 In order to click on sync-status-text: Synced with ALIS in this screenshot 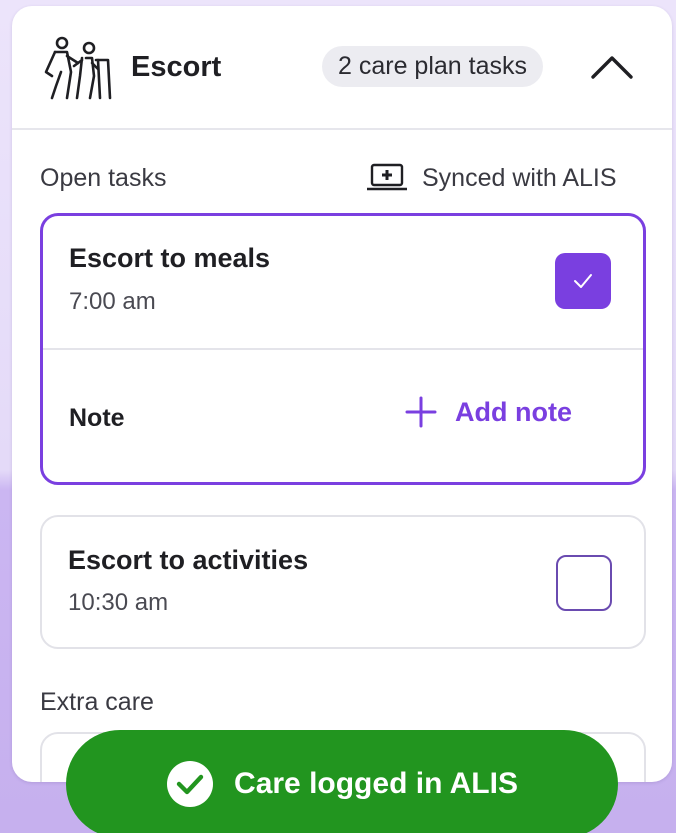, I will do `click(519, 177)`.